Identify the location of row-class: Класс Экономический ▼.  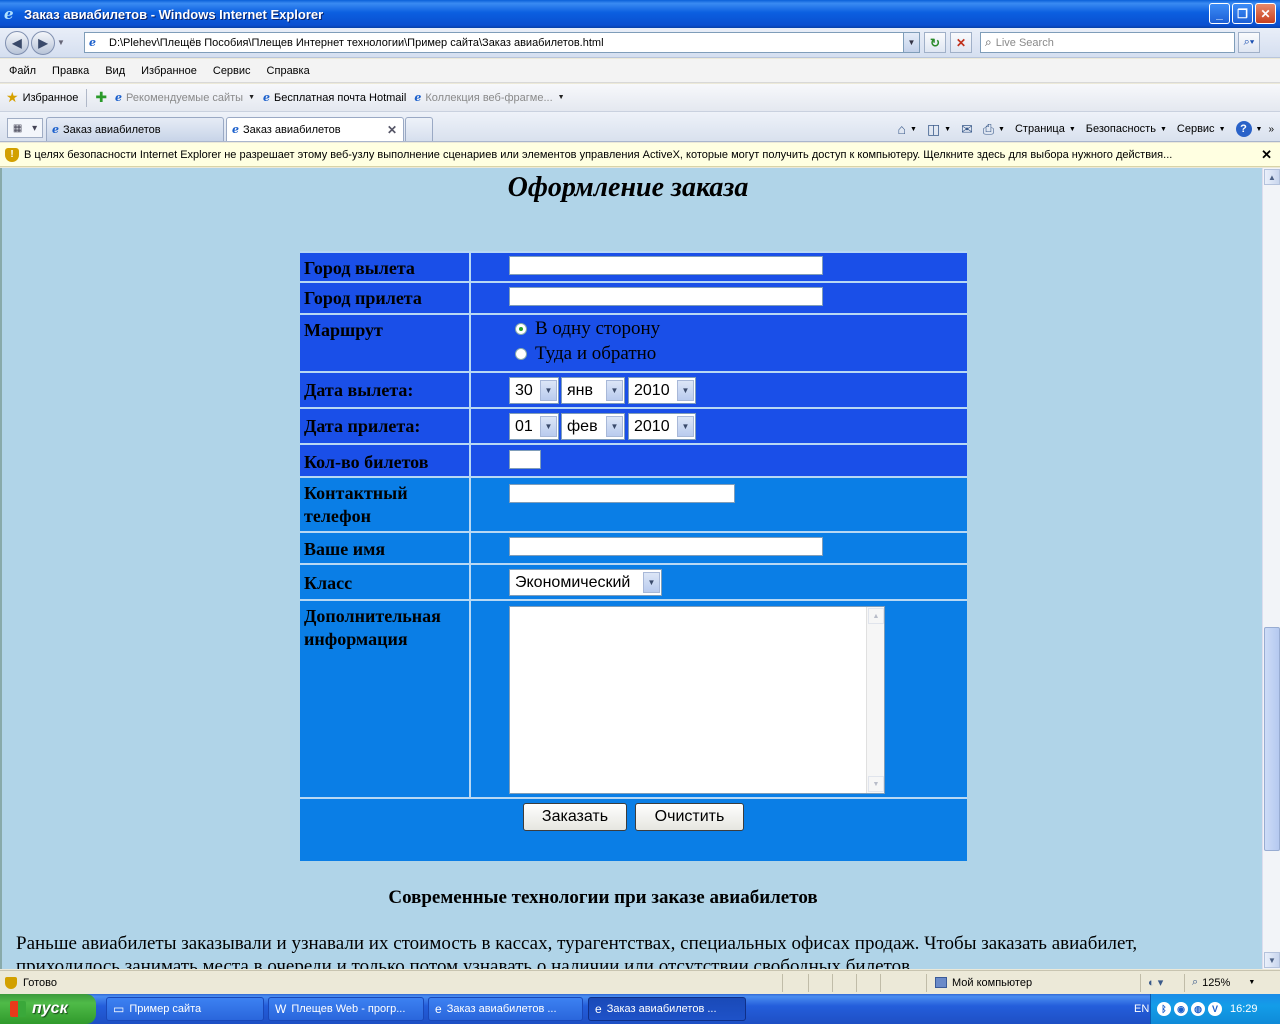
(633, 581).